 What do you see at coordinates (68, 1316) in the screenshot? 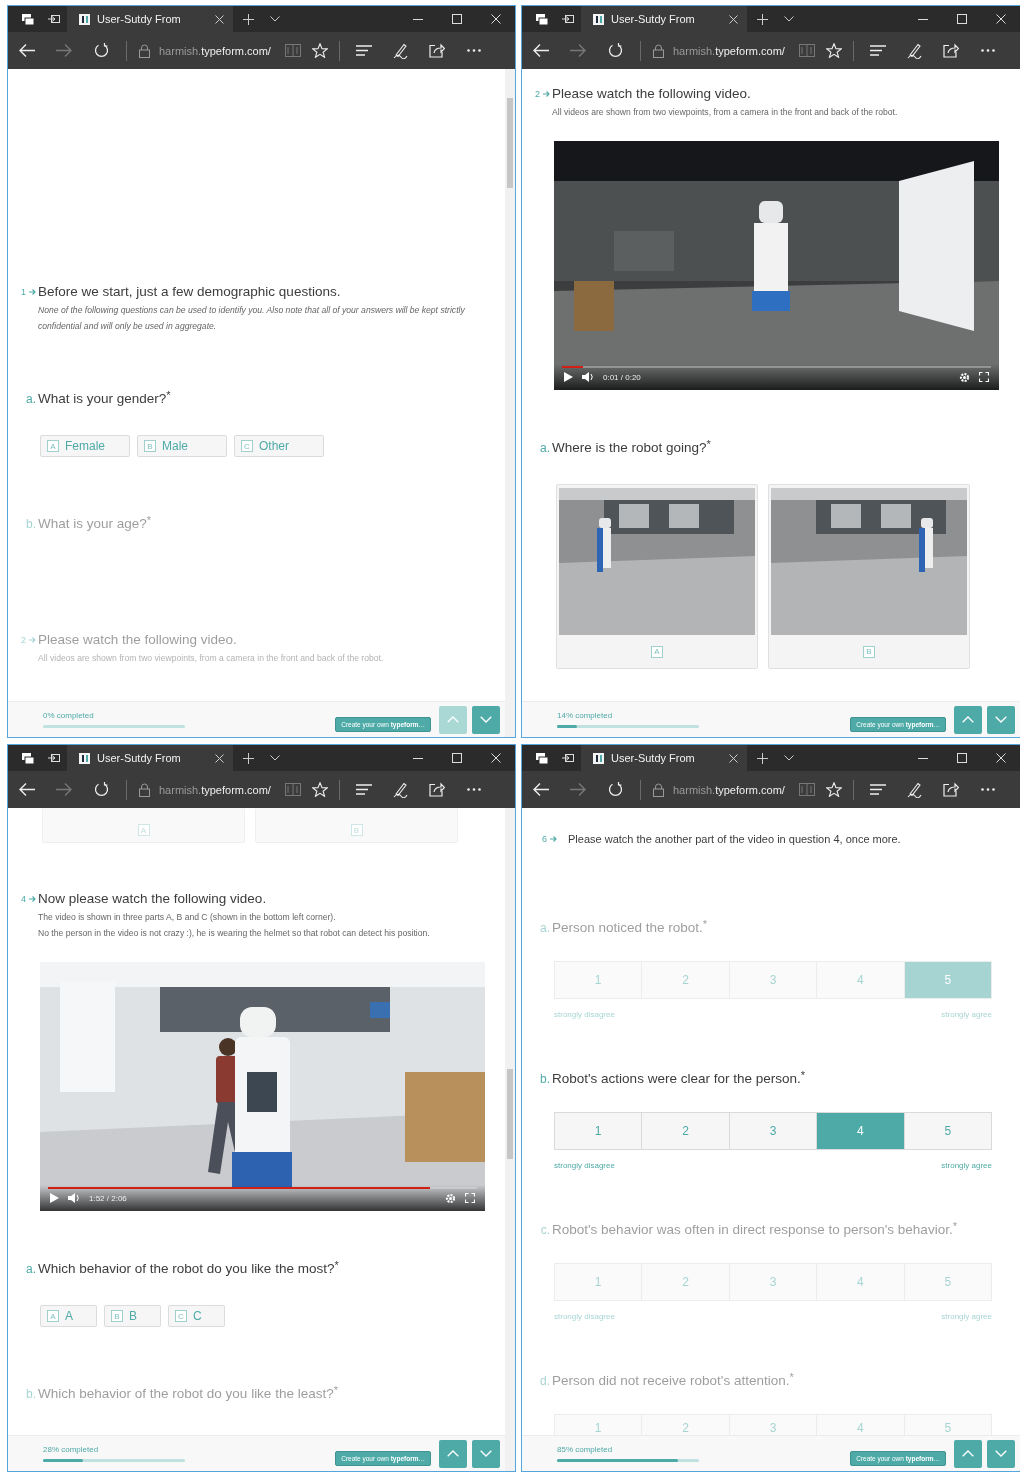
I see `choice-option: A A` at bounding box center [68, 1316].